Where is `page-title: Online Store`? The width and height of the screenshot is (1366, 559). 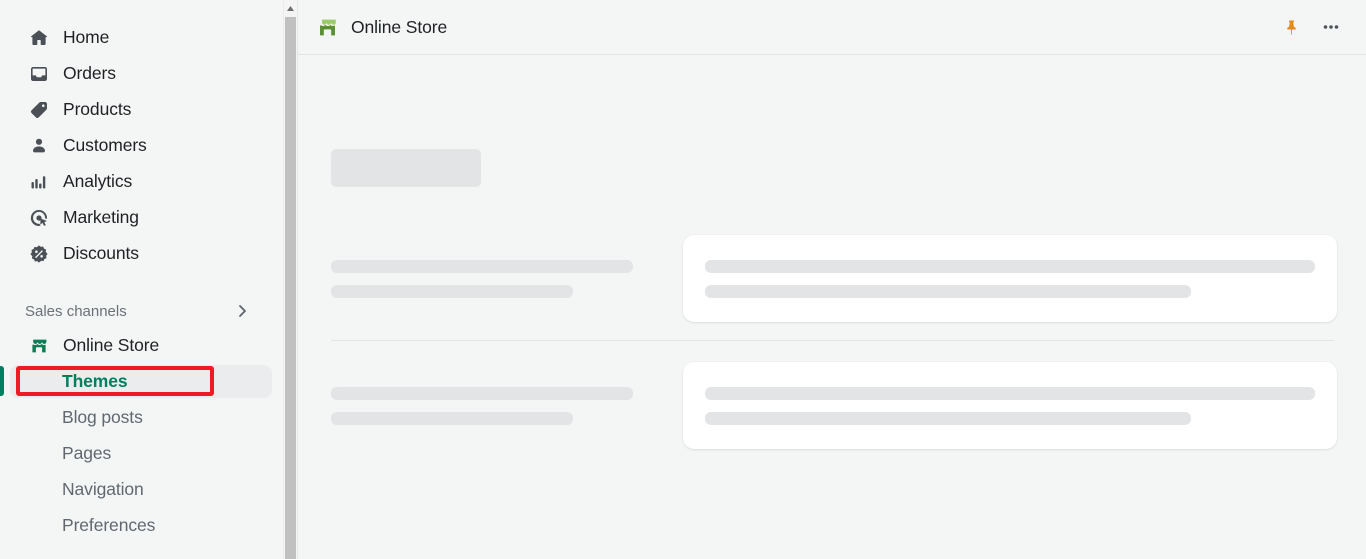 page-title: Online Store is located at coordinates (399, 26).